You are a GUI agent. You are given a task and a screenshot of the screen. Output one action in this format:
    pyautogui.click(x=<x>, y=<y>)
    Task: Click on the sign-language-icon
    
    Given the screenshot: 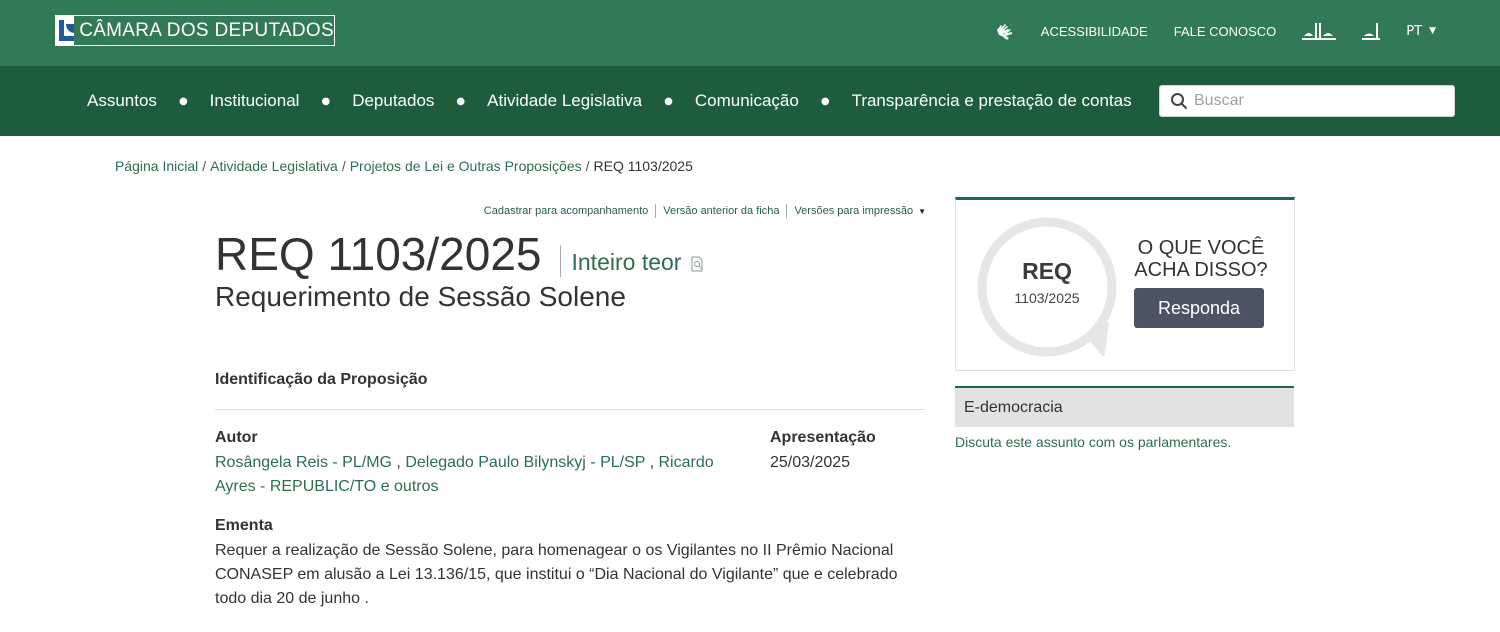 What is the action you would take?
    pyautogui.click(x=1004, y=31)
    